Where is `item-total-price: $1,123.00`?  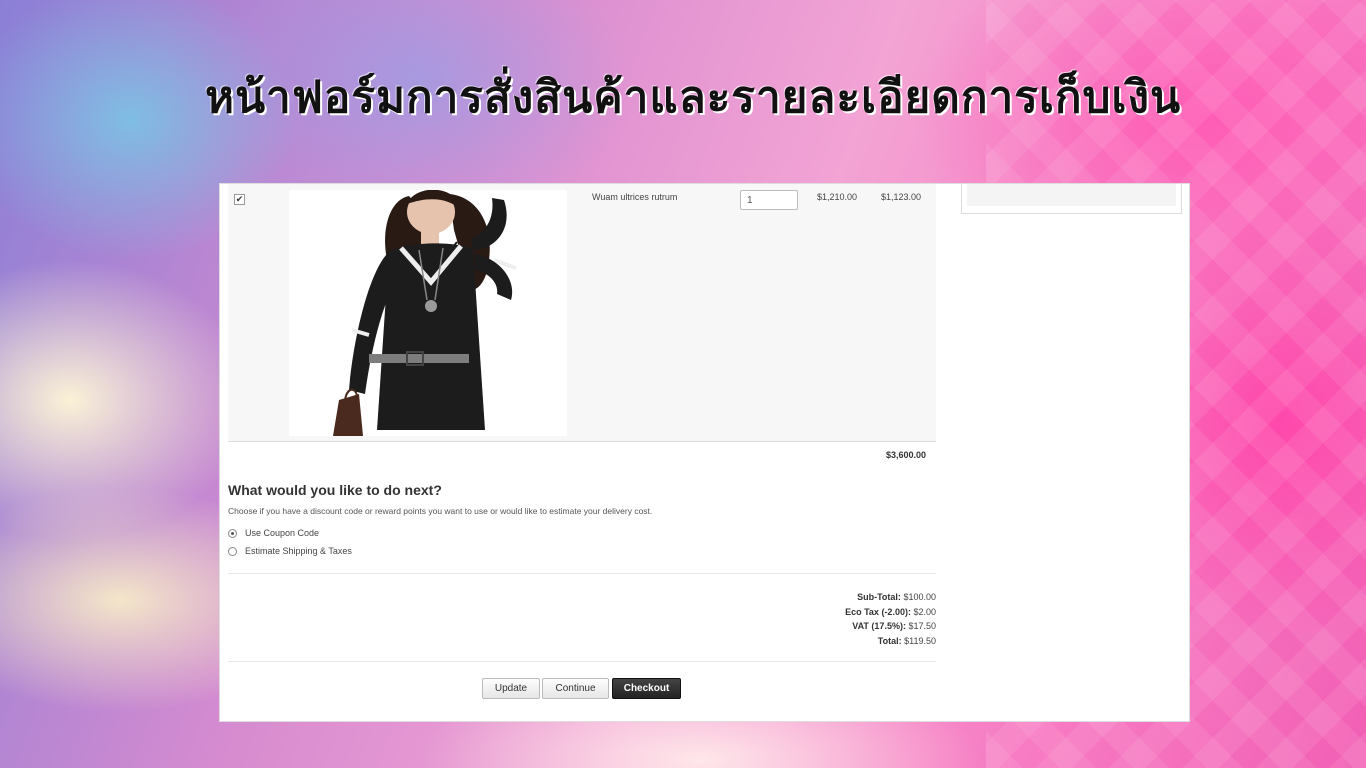
item-total-price: $1,123.00 is located at coordinates (901, 197).